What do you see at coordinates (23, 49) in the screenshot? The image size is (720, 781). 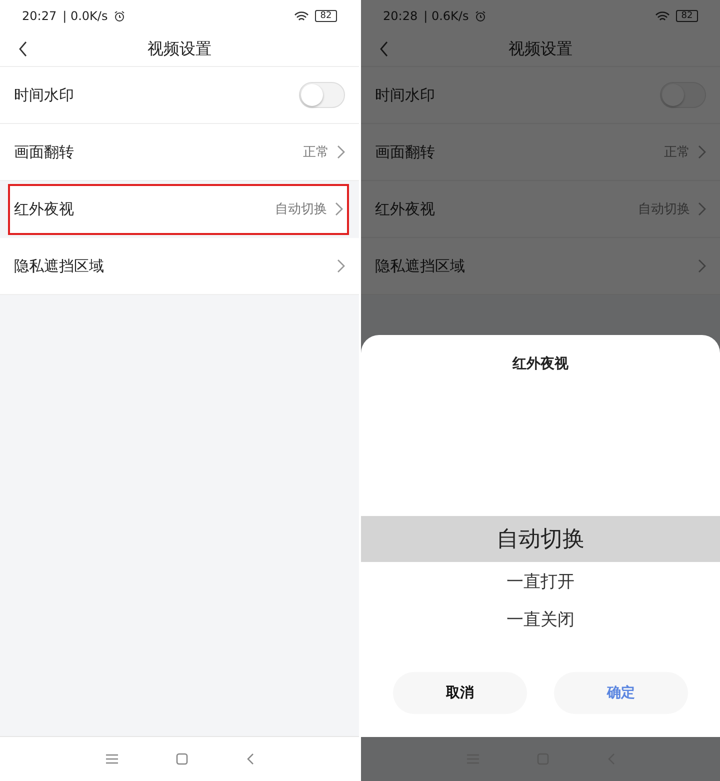 I see `back-icon` at bounding box center [23, 49].